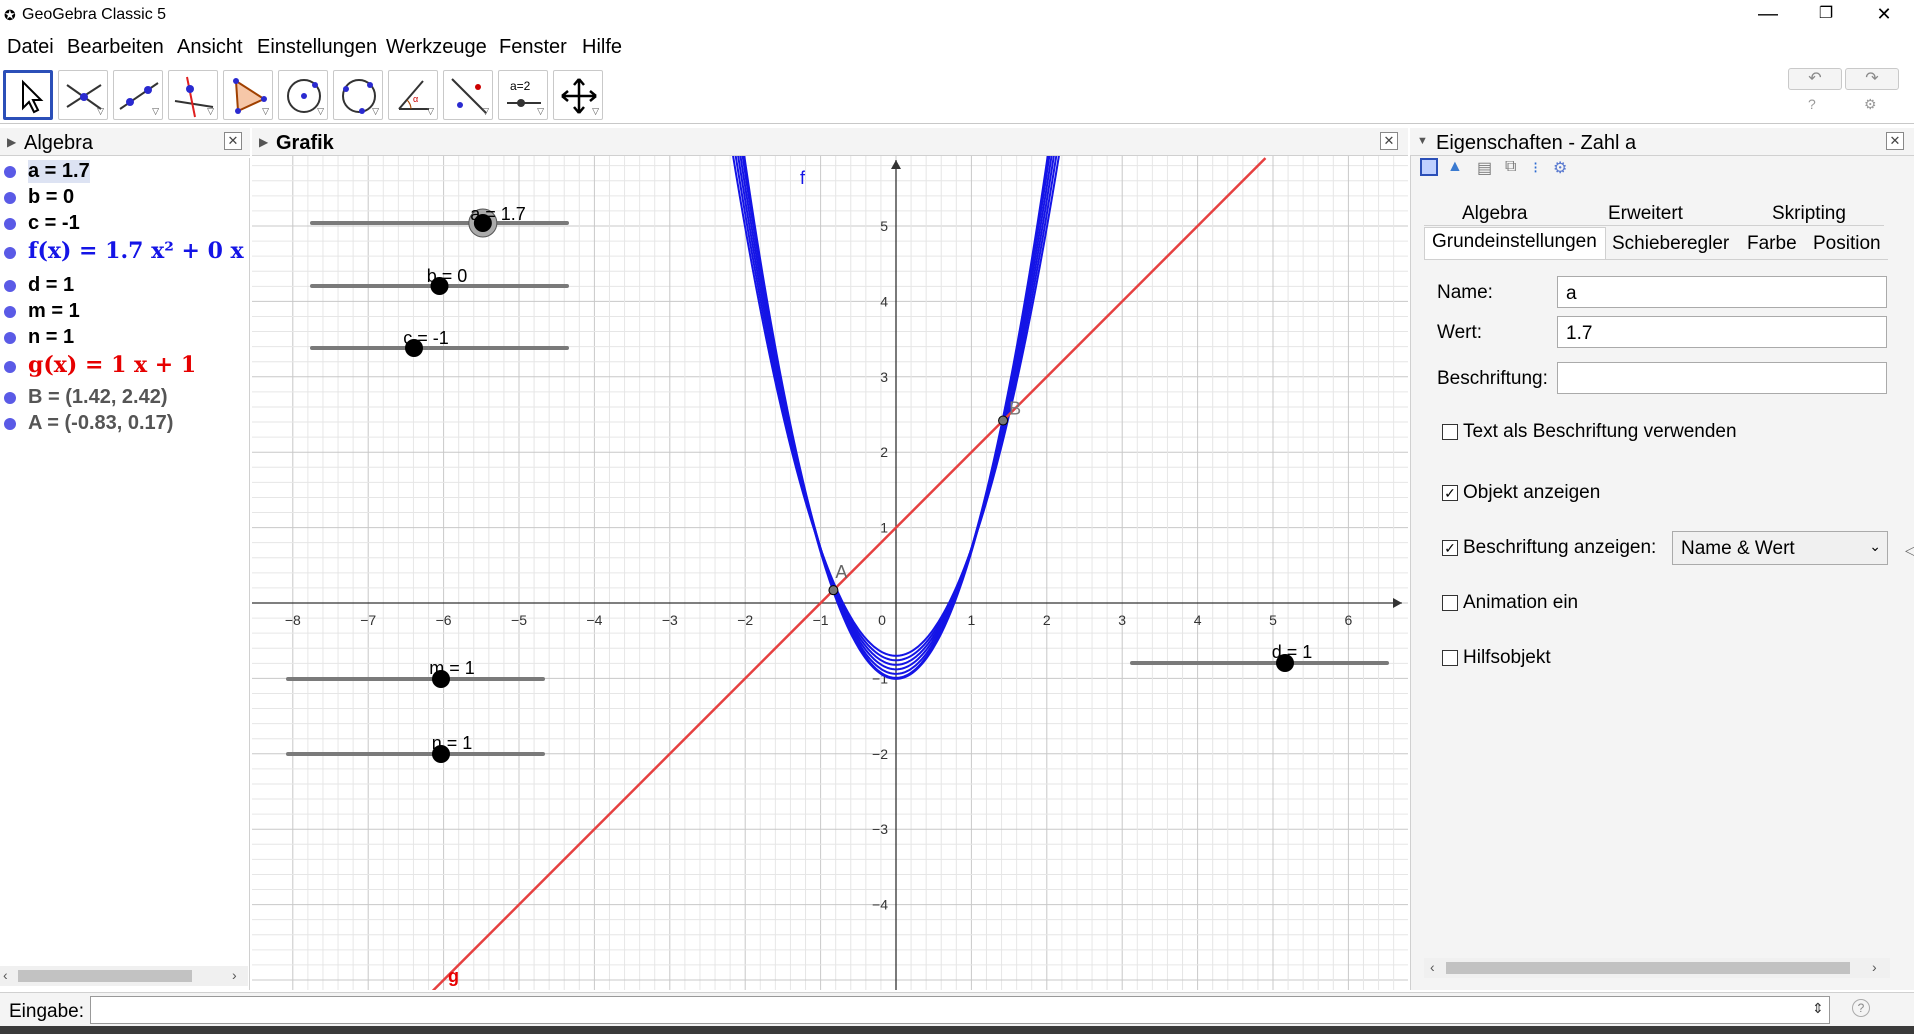  I want to click on tab-position: Position, so click(1847, 244).